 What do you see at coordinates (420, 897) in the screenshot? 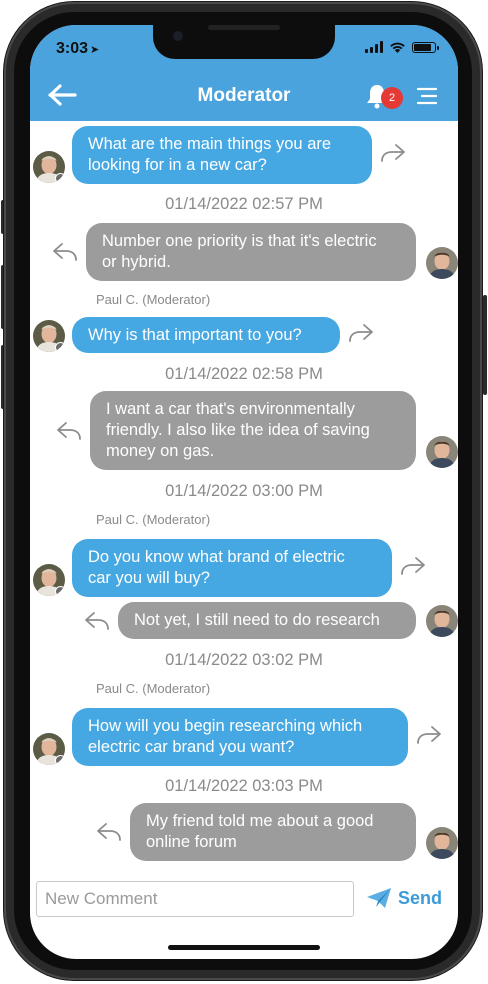
I see `send-label: Send` at bounding box center [420, 897].